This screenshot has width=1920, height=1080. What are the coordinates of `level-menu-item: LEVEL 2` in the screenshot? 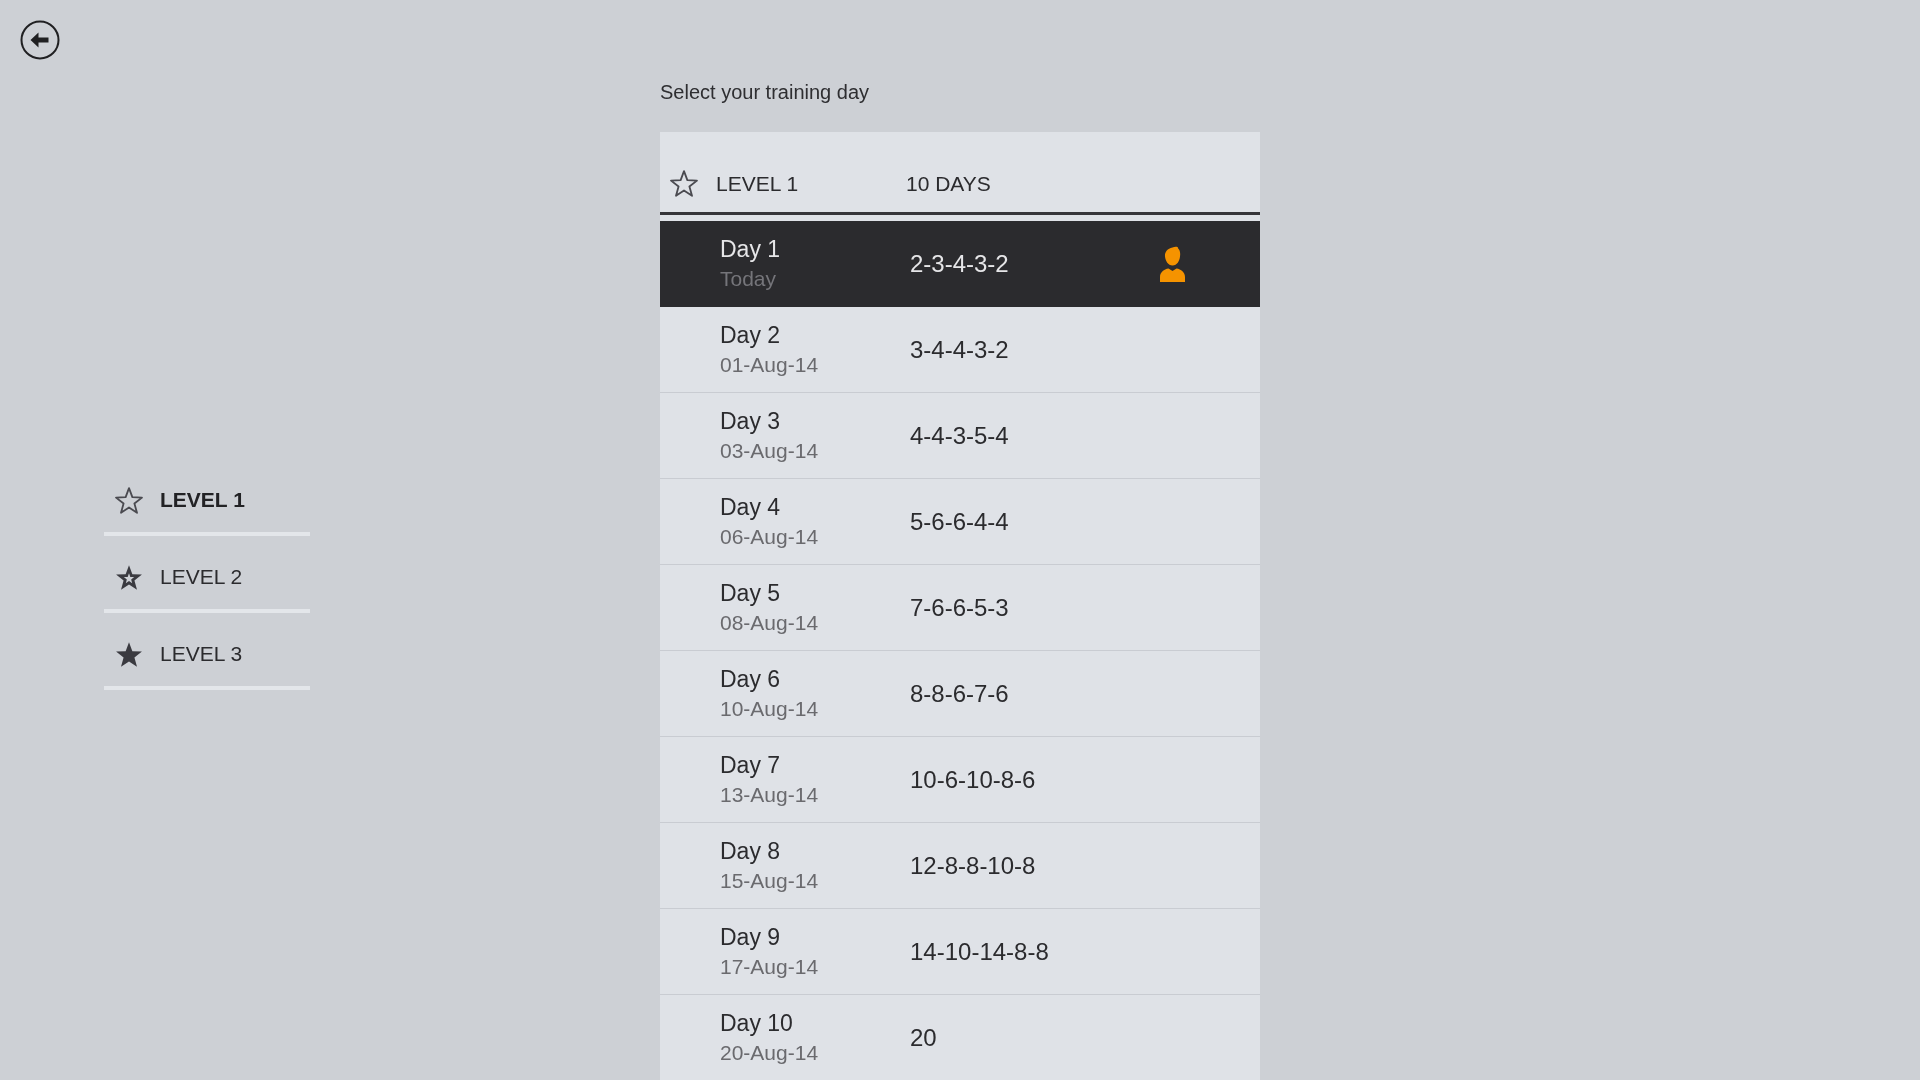 It's located at (207, 574).